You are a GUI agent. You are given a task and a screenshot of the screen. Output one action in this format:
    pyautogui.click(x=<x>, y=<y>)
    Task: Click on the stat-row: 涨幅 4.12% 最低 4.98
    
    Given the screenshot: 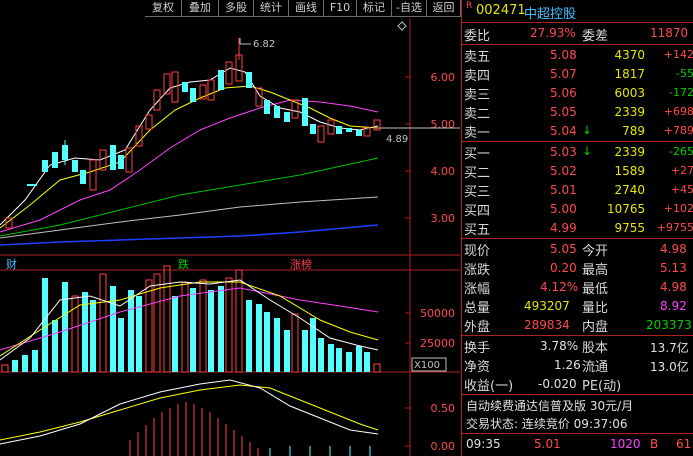 What is the action you would take?
    pyautogui.click(x=575, y=288)
    